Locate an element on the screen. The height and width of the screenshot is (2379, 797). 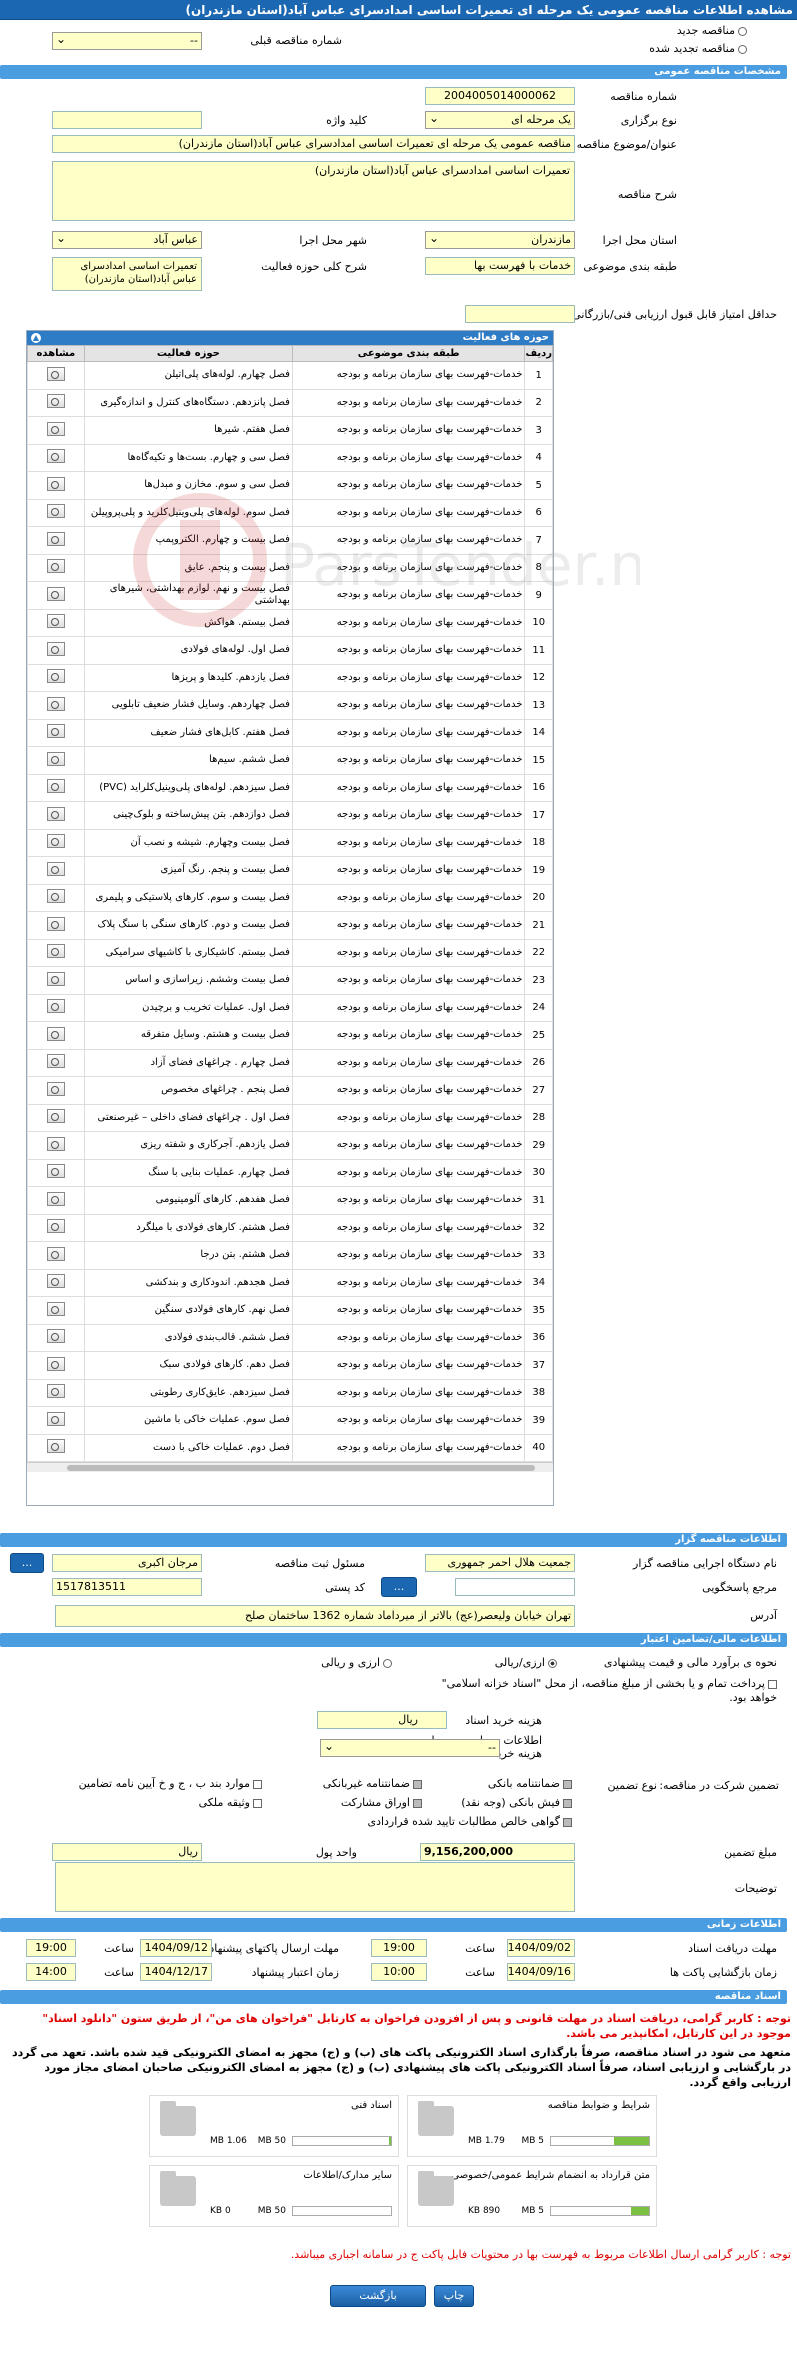
file-box-technical: اسناد فنی 50 MB 1.06 MB is located at coordinates (274, 2126).